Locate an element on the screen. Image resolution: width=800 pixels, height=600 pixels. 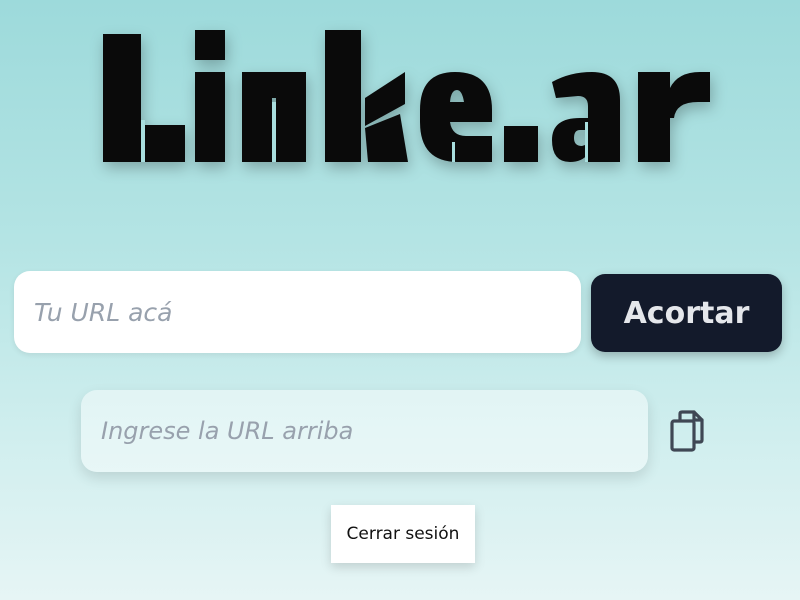
shorten-button: Acortar is located at coordinates (686, 313).